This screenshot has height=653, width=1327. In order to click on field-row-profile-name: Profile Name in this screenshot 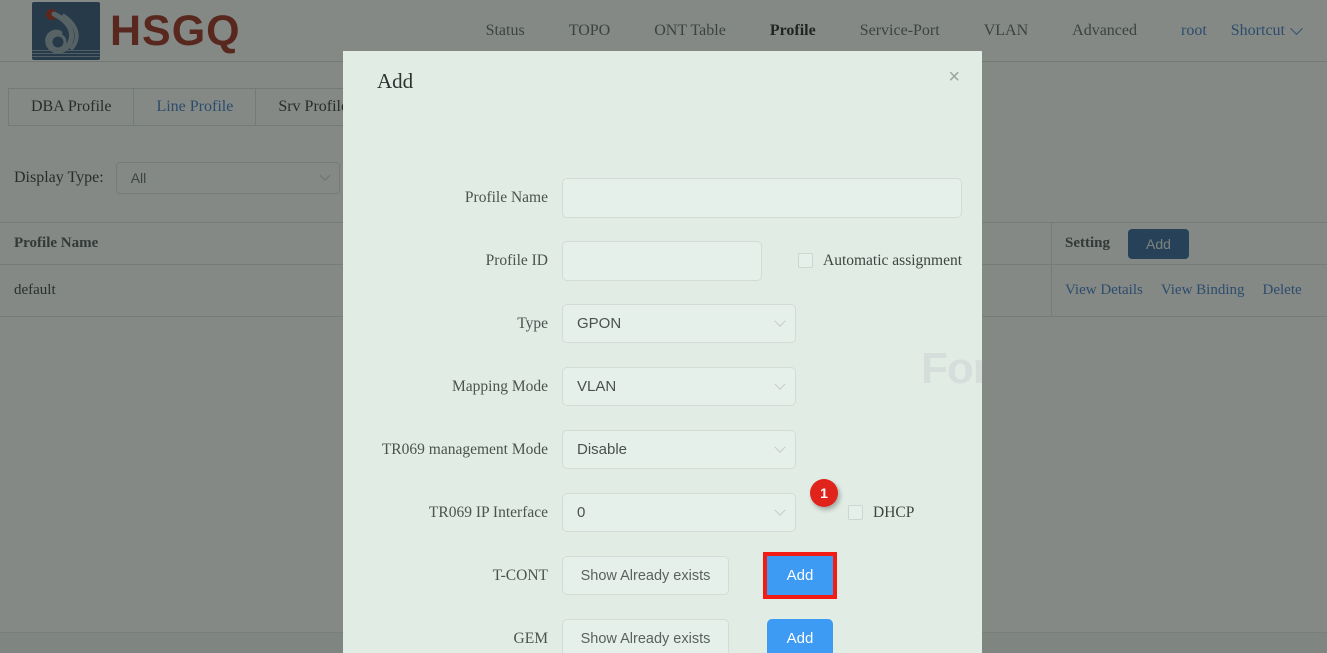, I will do `click(662, 197)`.